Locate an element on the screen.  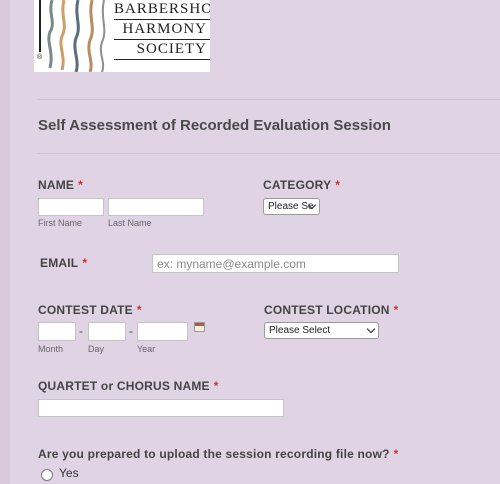
chevron-down-icon is located at coordinates (371, 329).